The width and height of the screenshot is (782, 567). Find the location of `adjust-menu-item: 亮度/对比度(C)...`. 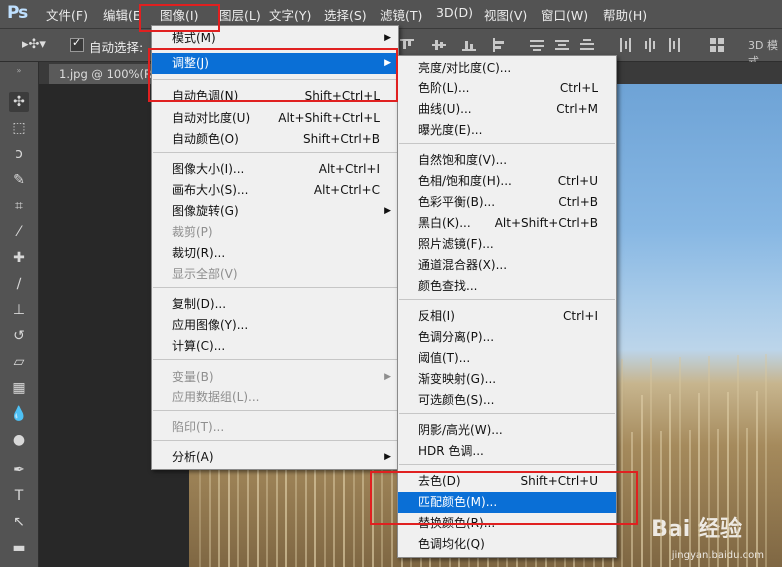

adjust-menu-item: 亮度/对比度(C)... is located at coordinates (507, 68).